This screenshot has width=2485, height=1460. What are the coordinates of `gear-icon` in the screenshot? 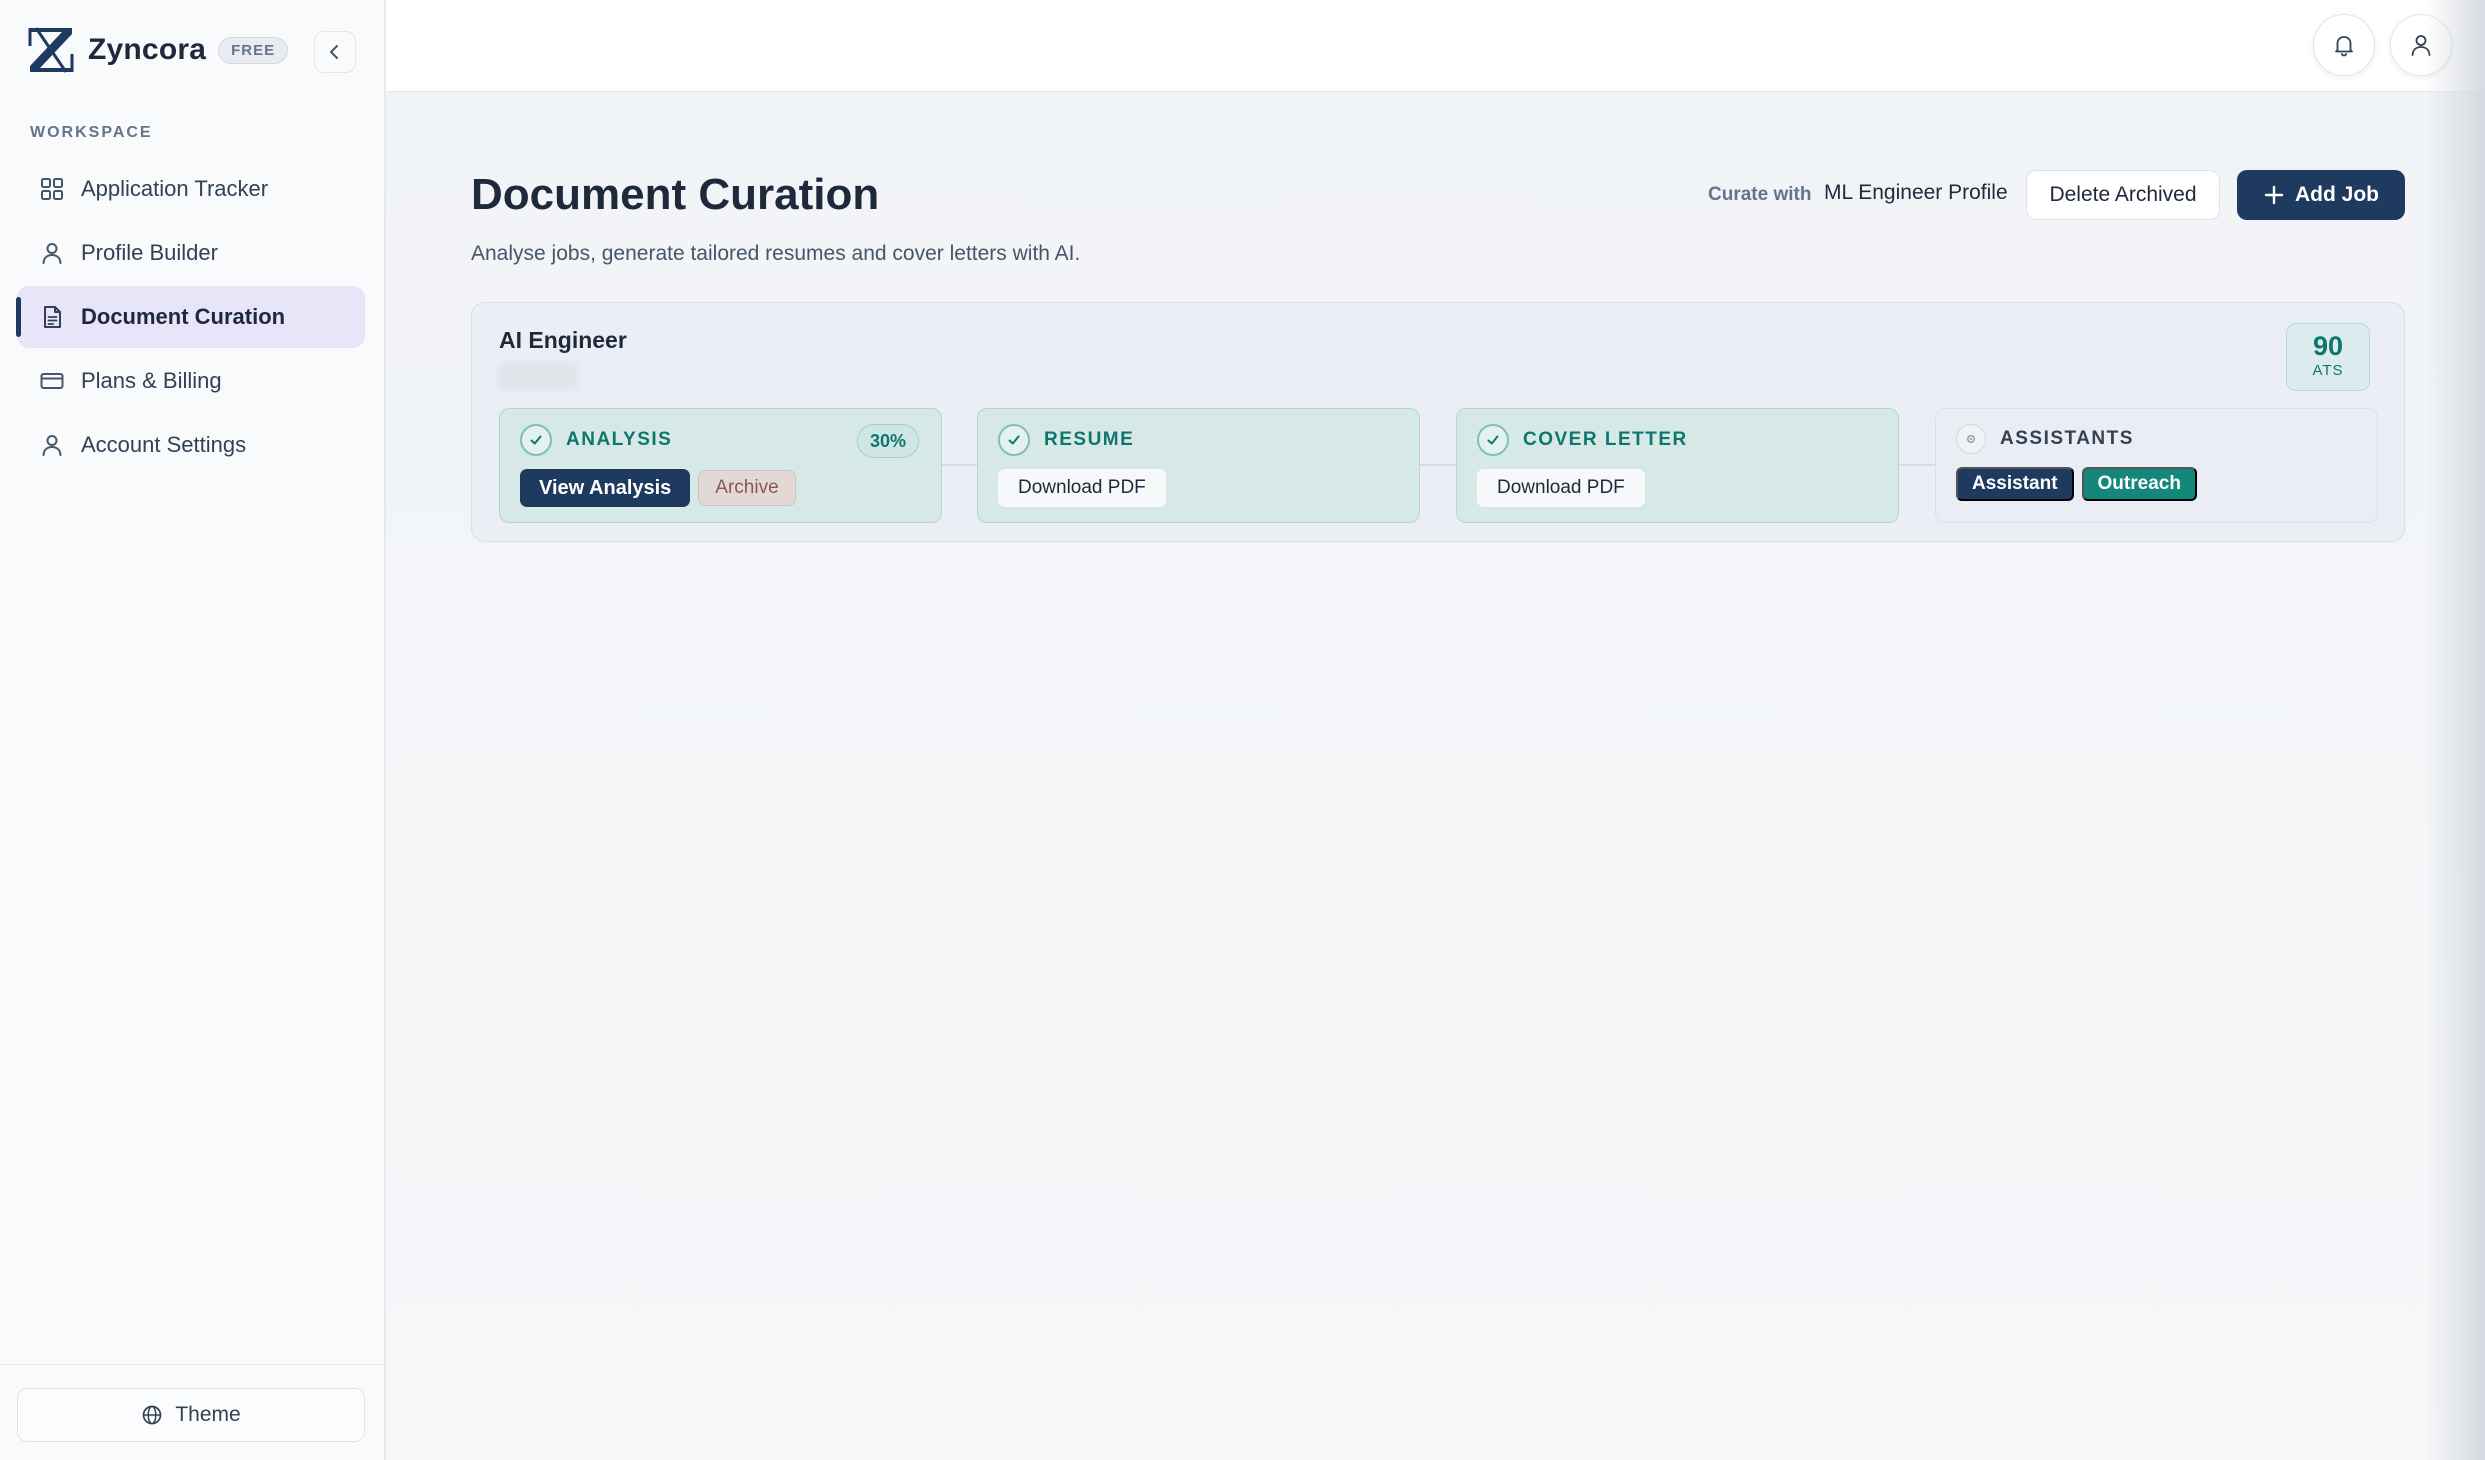 It's located at (1971, 439).